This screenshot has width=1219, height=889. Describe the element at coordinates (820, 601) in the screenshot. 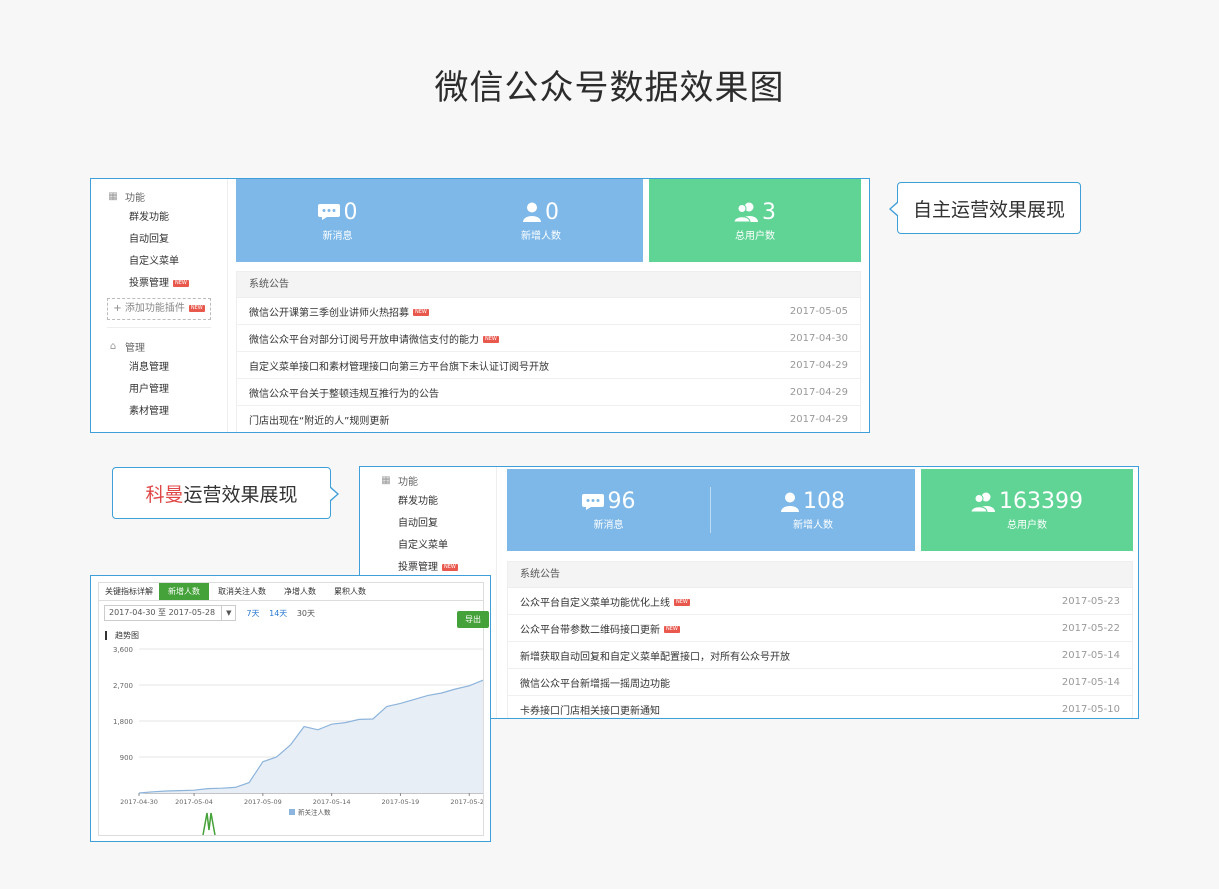

I see `notice-row: 公众平台自定义菜单功能优化上线 NEW 2017-05-23` at that location.